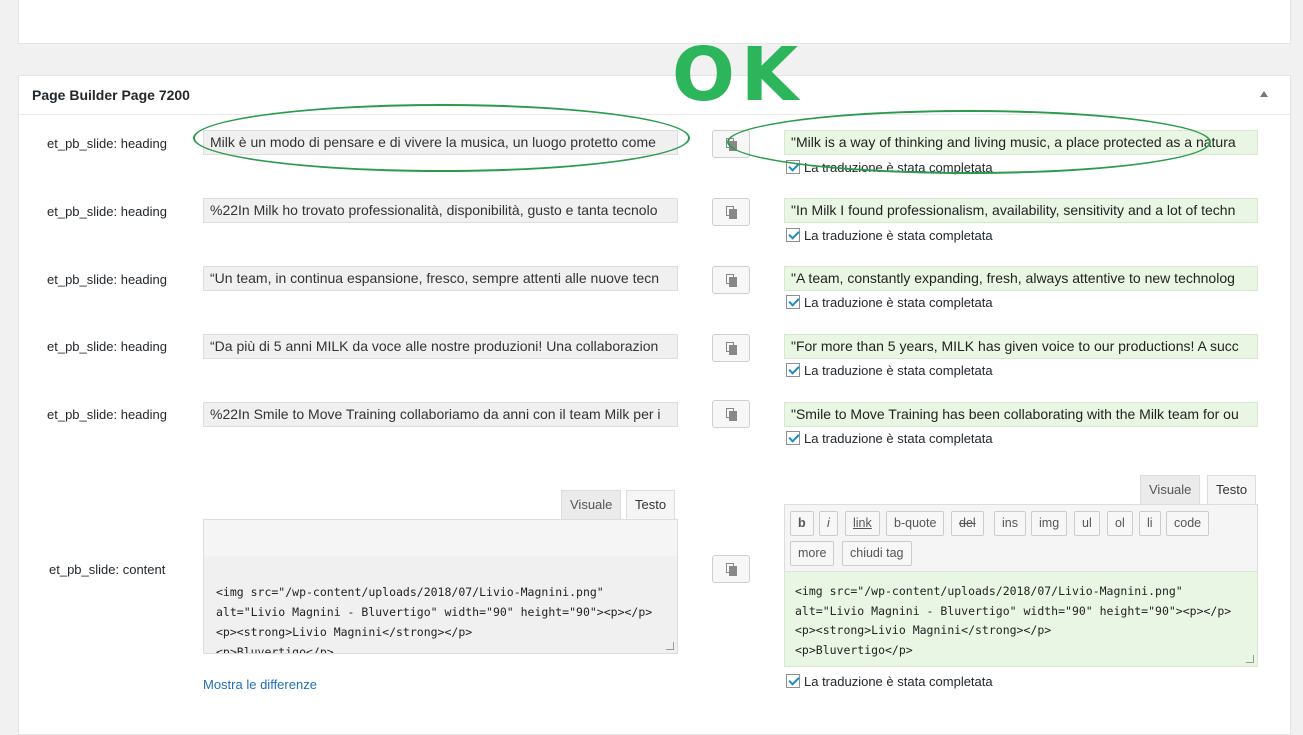  I want to click on quicktag-bold-button: b, so click(802, 523).